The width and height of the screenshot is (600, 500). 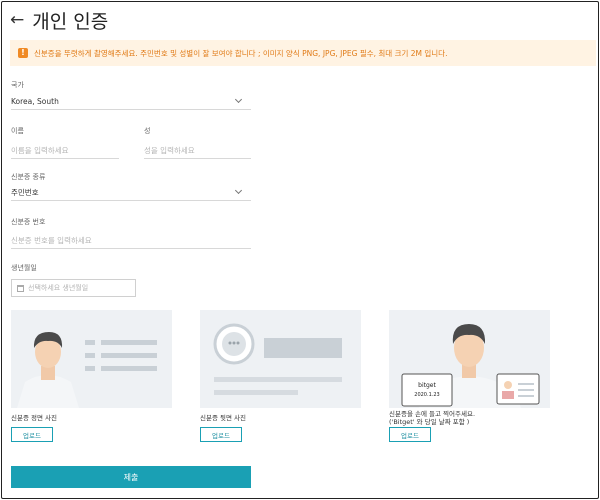 I want to click on page-header: ← 개인 인증, so click(x=59, y=20).